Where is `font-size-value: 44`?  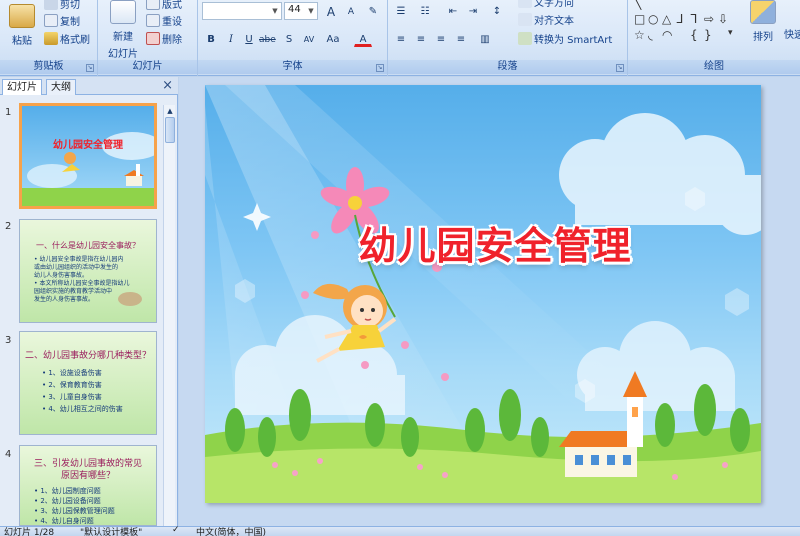 font-size-value: 44 is located at coordinates (294, 9).